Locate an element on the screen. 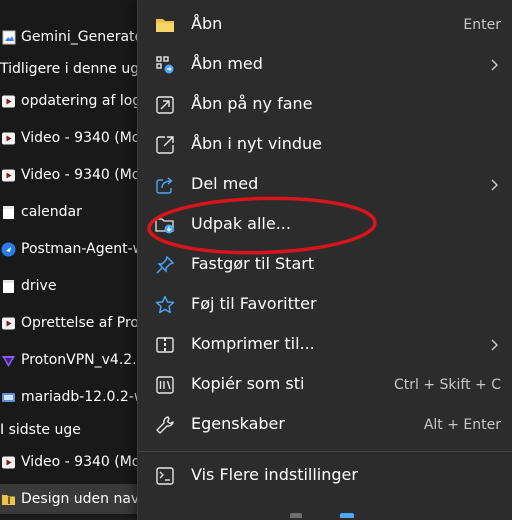  postman-app-icon is located at coordinates (8, 249).